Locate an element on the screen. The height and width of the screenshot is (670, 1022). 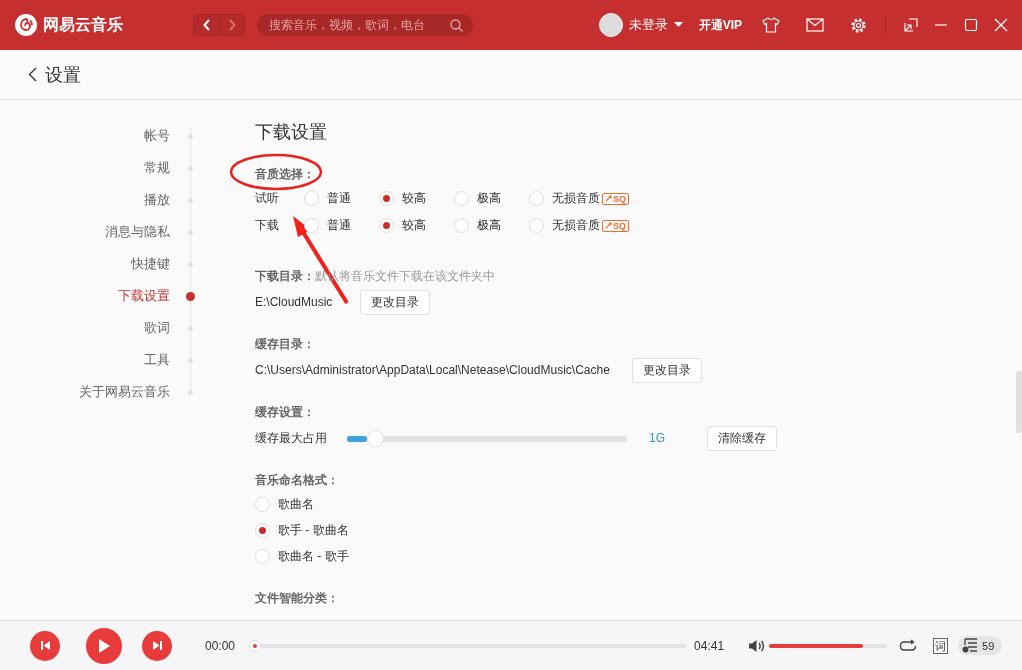
slider-value: 1G is located at coordinates (657, 438).